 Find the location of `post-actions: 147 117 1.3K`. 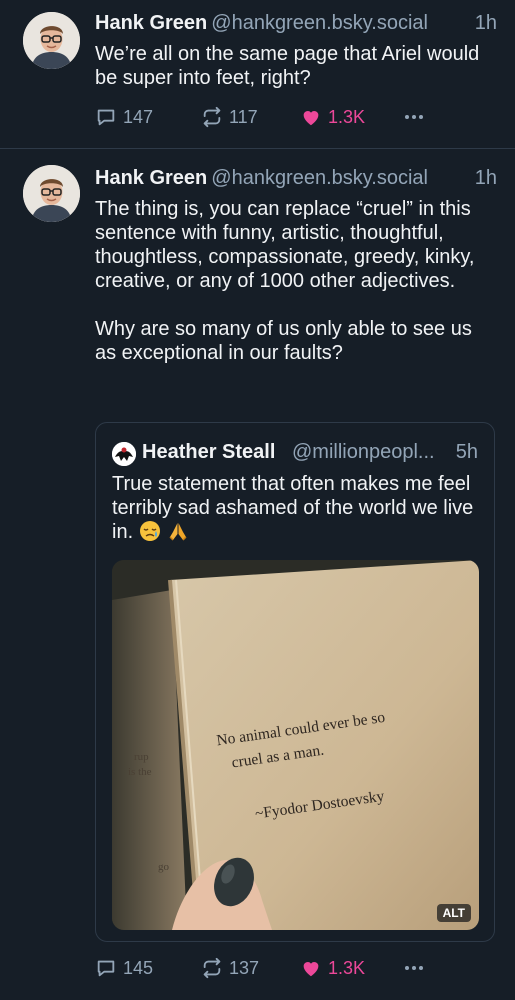

post-actions: 147 117 1.3K is located at coordinates (275, 119).